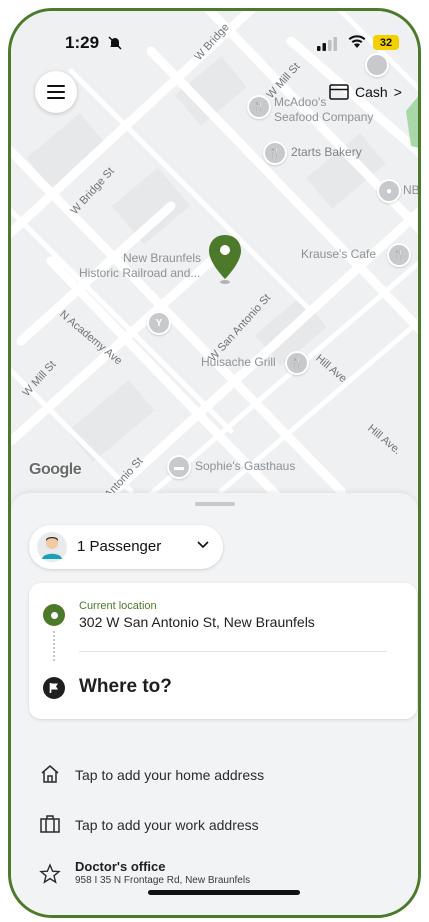 The width and height of the screenshot is (429, 922). Describe the element at coordinates (50, 774) in the screenshot. I see `home-icon` at that location.